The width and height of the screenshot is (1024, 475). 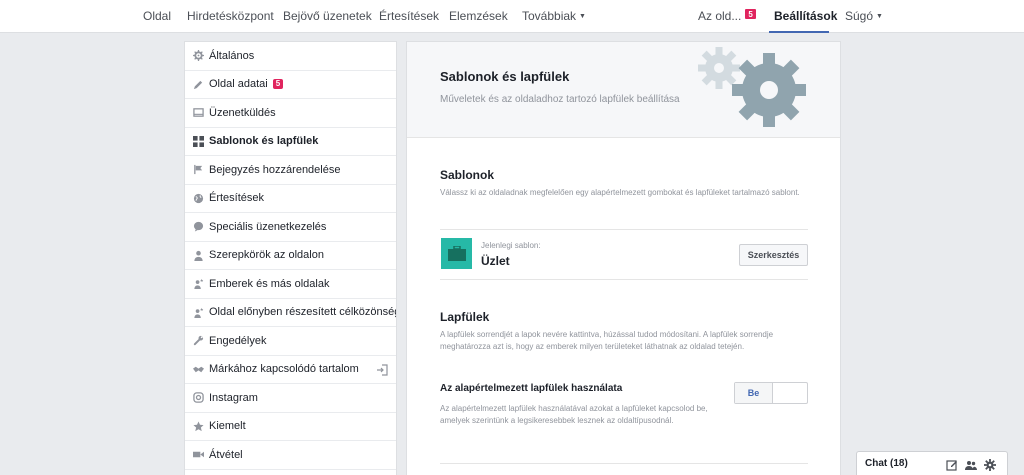 What do you see at coordinates (198, 369) in the screenshot?
I see `handshake-icon` at bounding box center [198, 369].